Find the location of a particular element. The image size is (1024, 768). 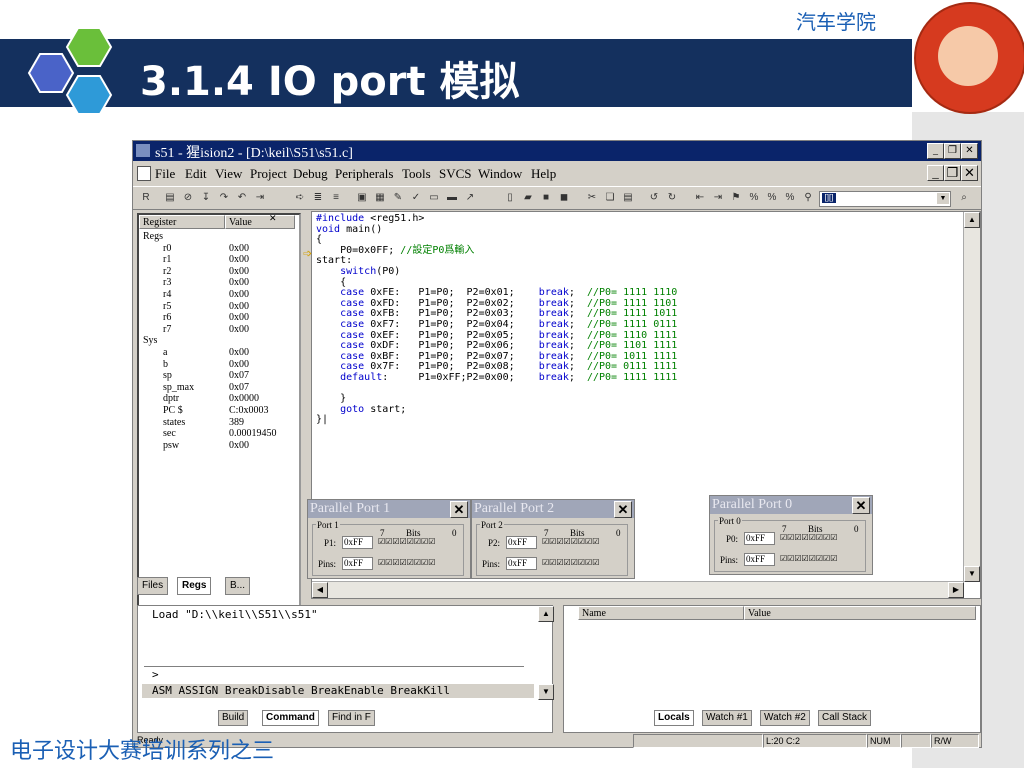

panel-close-icon: ✕ is located at coordinates (273, 218).